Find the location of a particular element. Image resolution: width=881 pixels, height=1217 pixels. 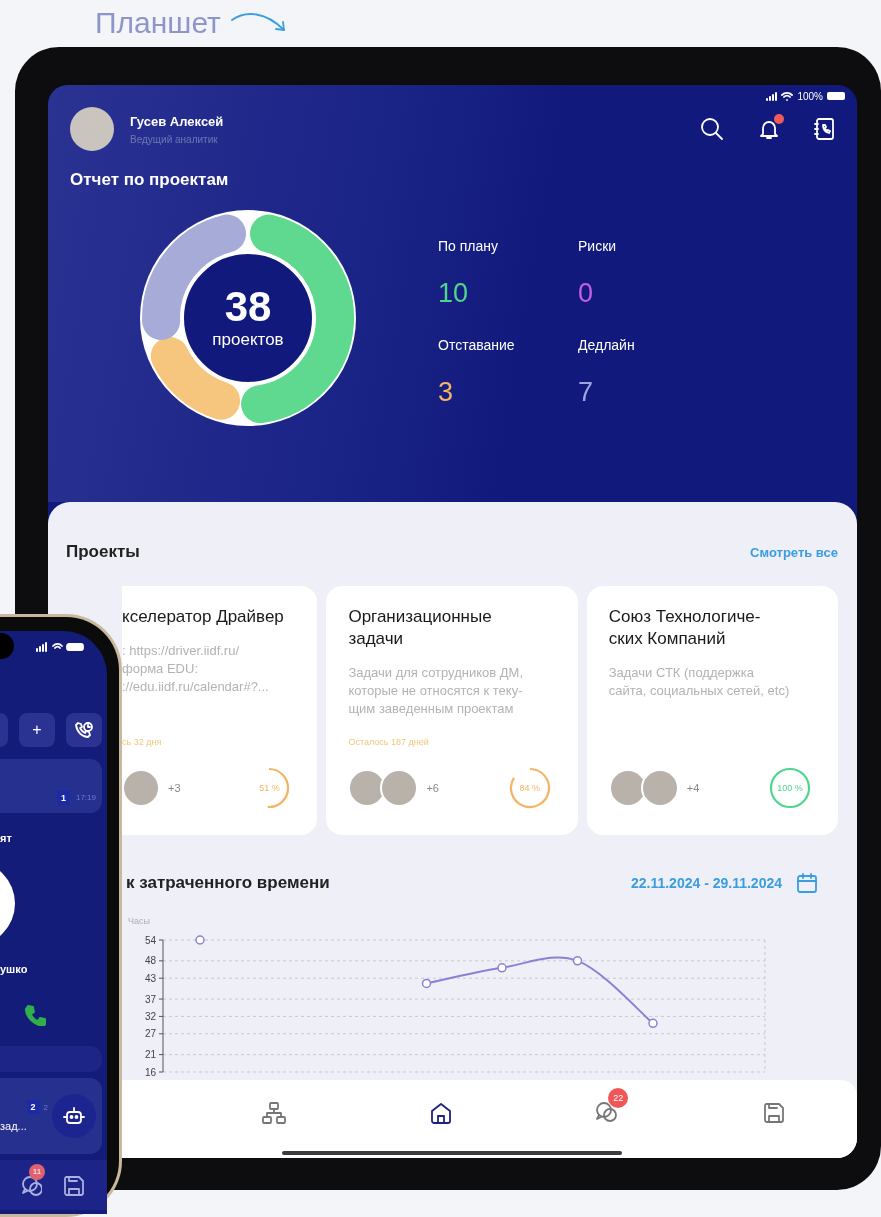

axis-tick-label: 54 is located at coordinates (150, 940).